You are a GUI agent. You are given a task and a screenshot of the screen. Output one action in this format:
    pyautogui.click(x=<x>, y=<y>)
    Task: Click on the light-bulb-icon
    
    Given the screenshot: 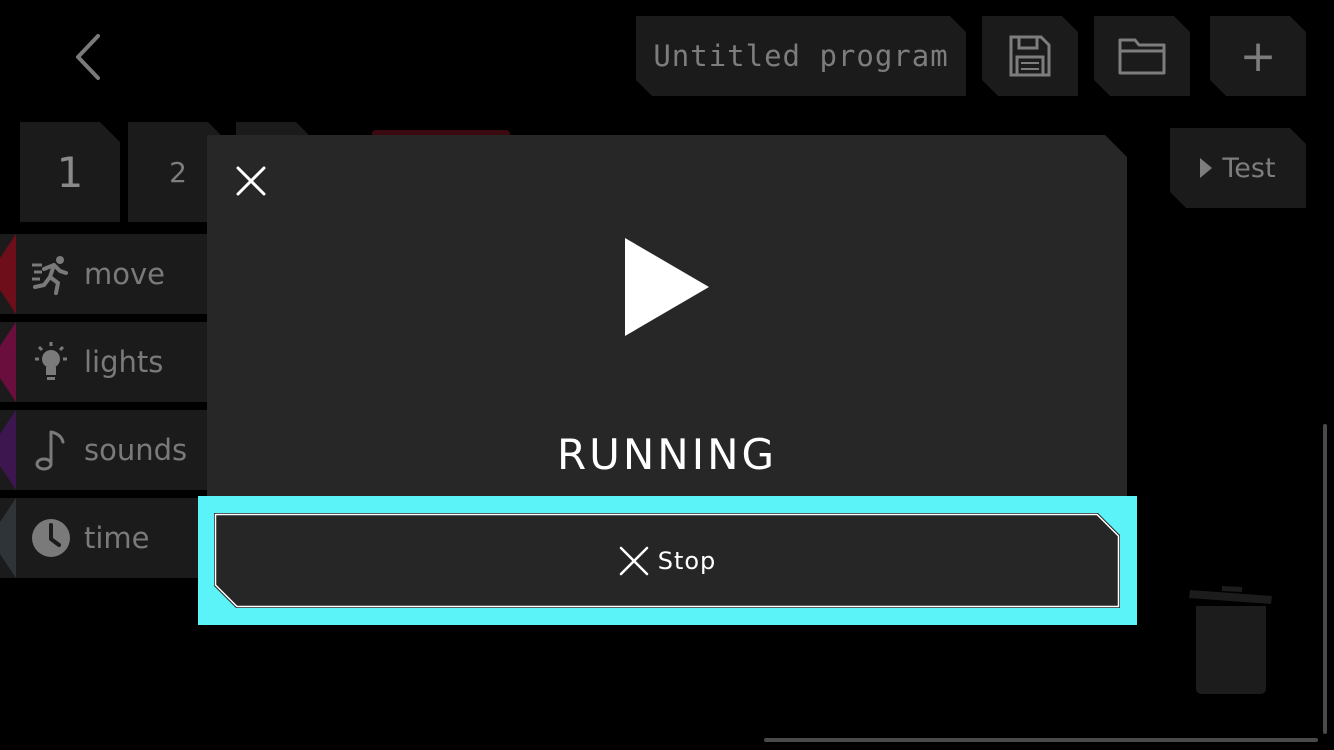 What is the action you would take?
    pyautogui.click(x=51, y=362)
    